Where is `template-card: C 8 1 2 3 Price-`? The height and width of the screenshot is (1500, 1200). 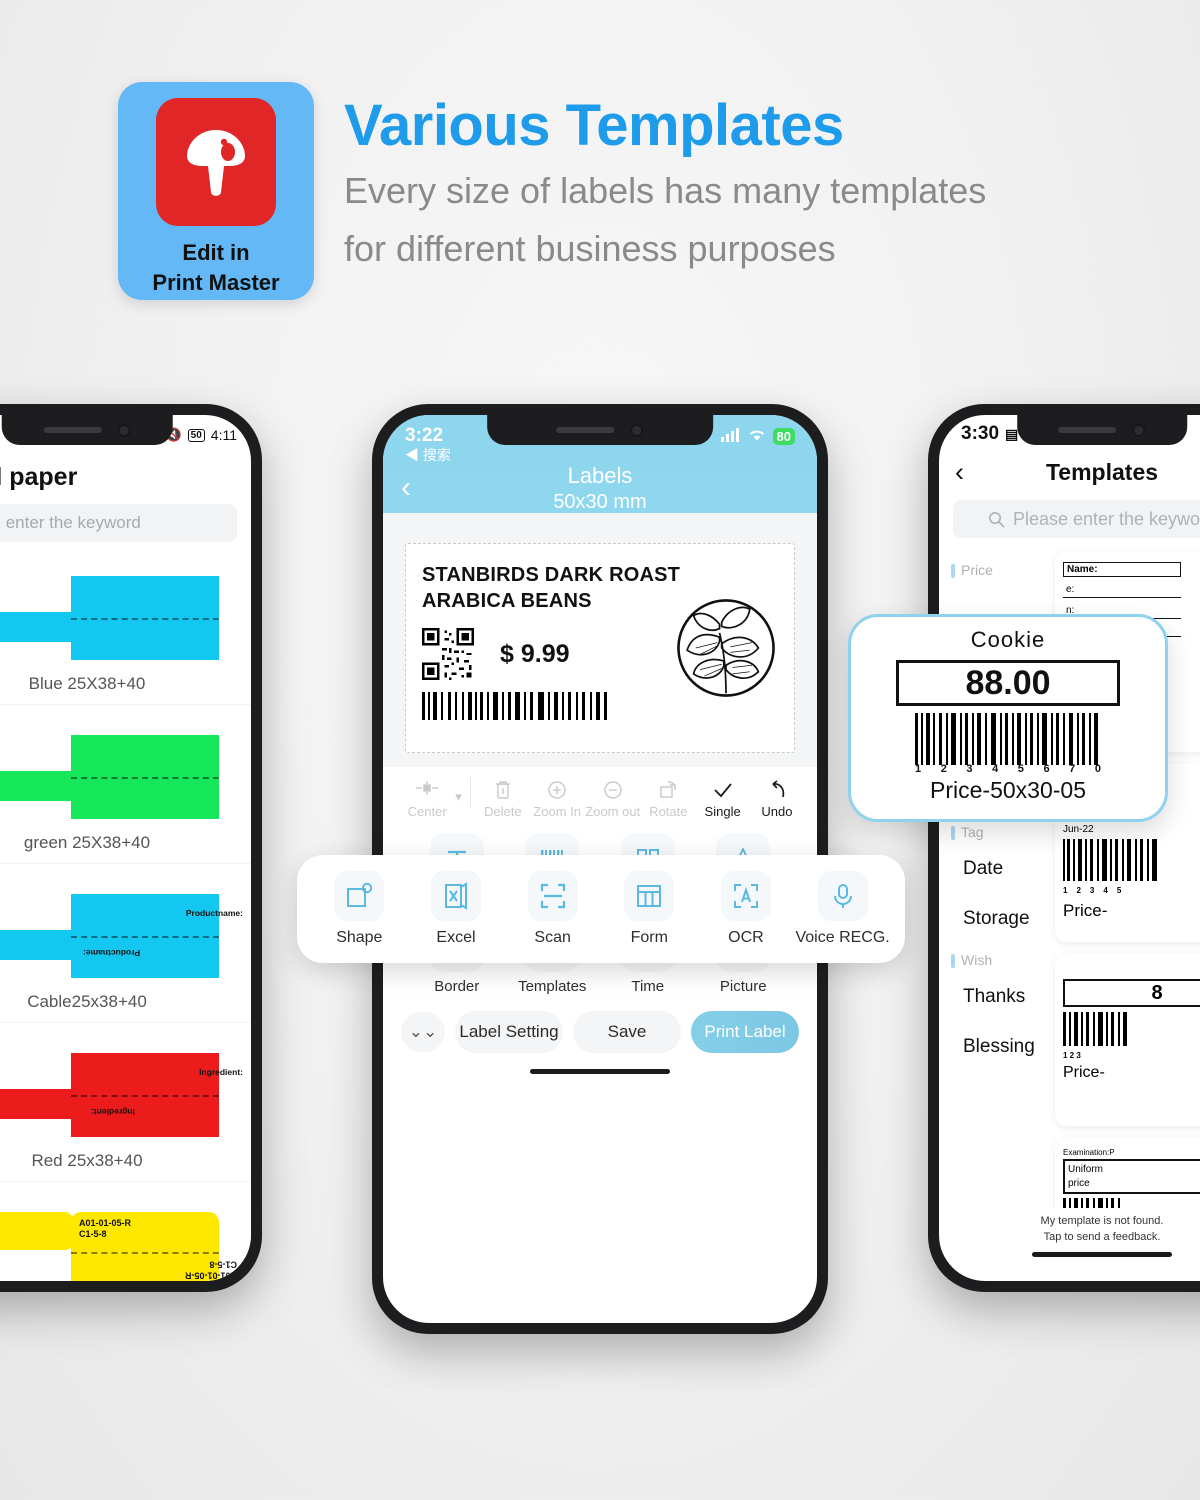
template-card: C 8 1 2 3 Price- is located at coordinates (1127, 1040).